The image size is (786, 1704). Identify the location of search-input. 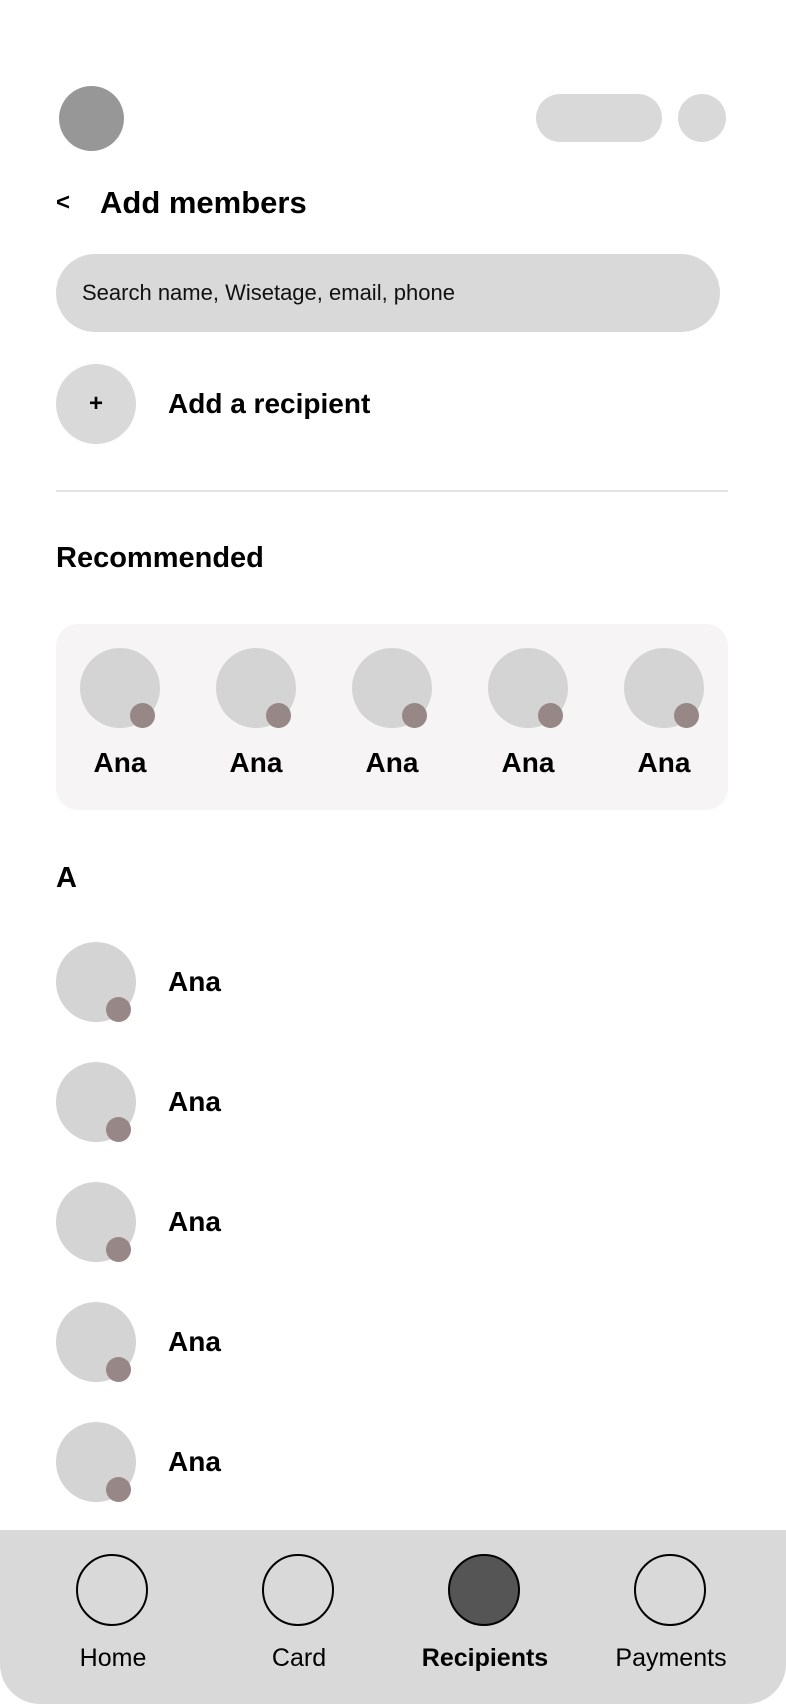
(388, 293).